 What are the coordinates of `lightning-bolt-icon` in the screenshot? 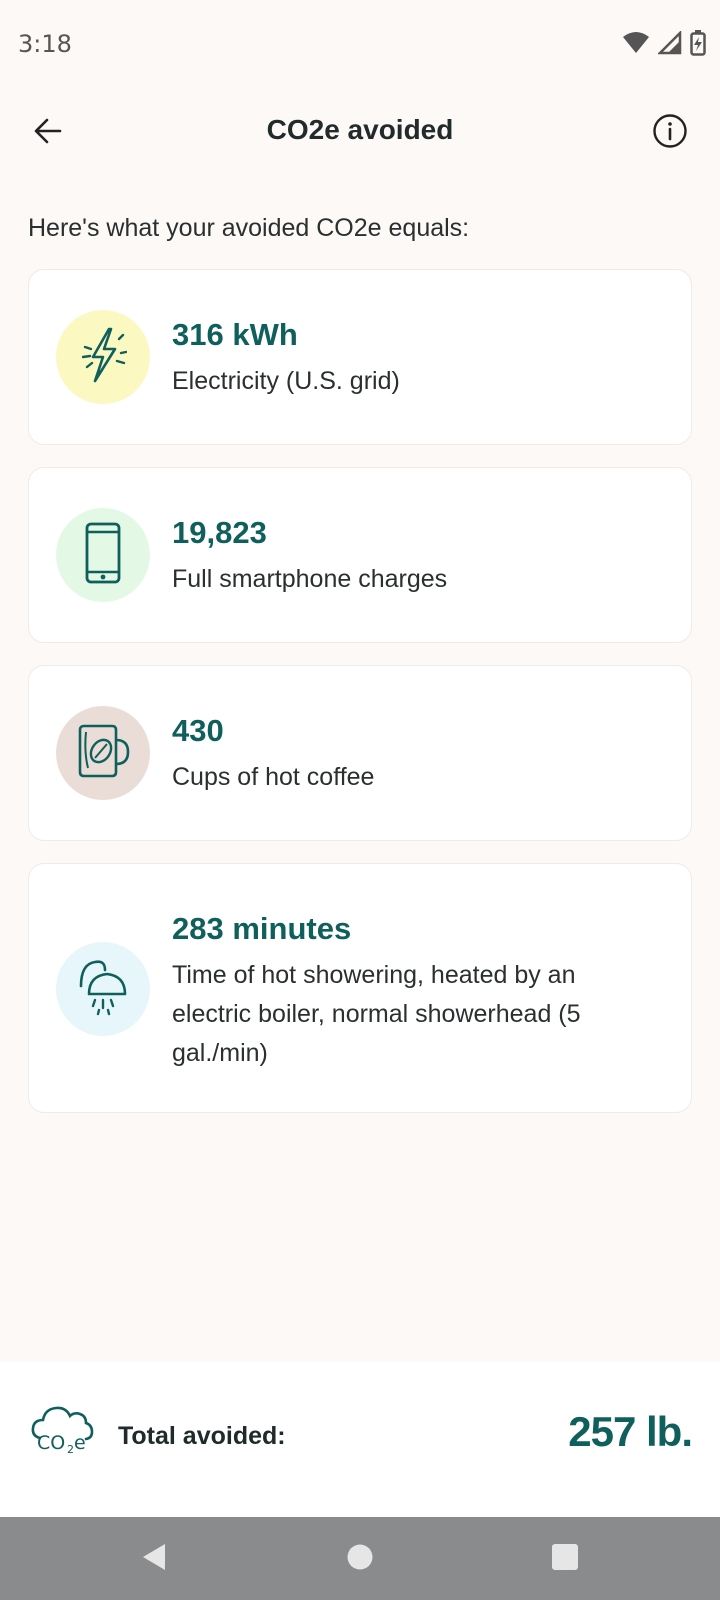 It's located at (103, 357).